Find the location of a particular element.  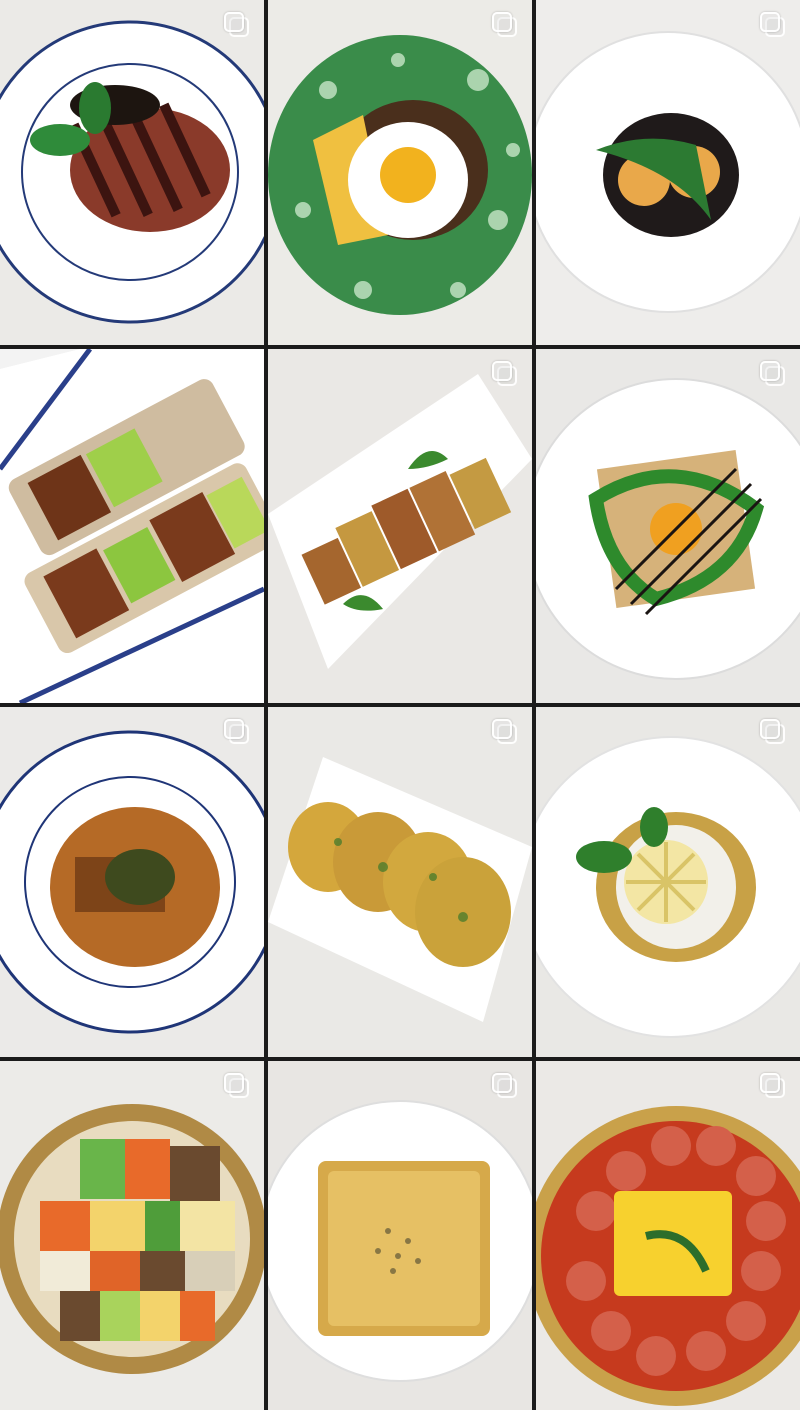

post-6-photo is located at coordinates (668, 526).